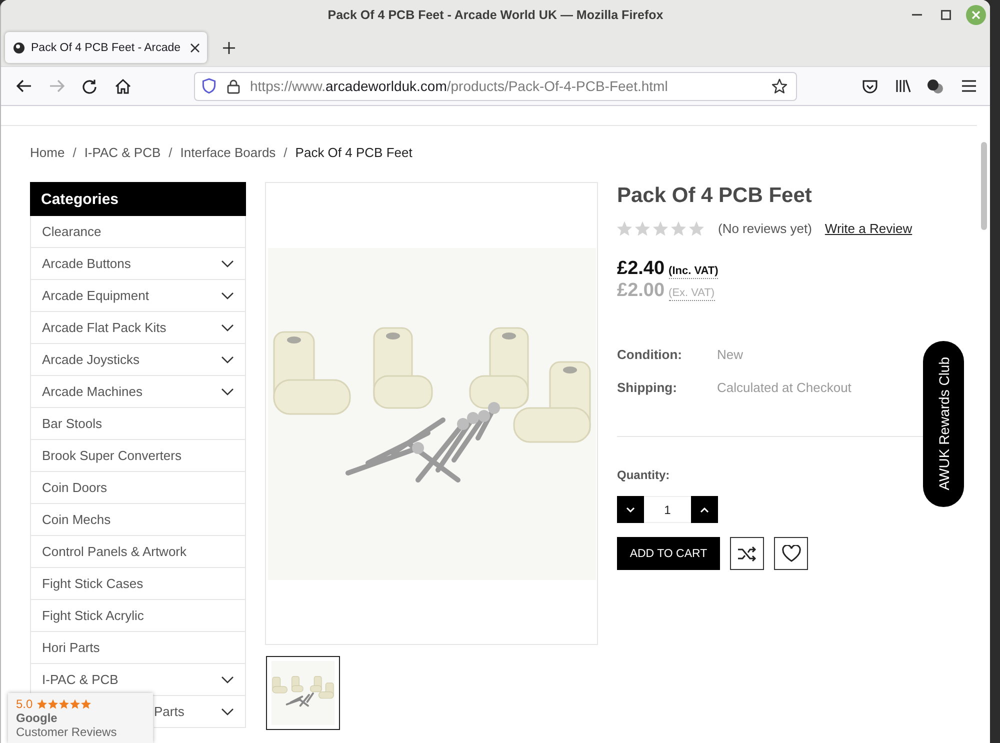 This screenshot has width=1000, height=743. Describe the element at coordinates (138, 424) in the screenshot. I see `category-item: Bar Stools` at that location.